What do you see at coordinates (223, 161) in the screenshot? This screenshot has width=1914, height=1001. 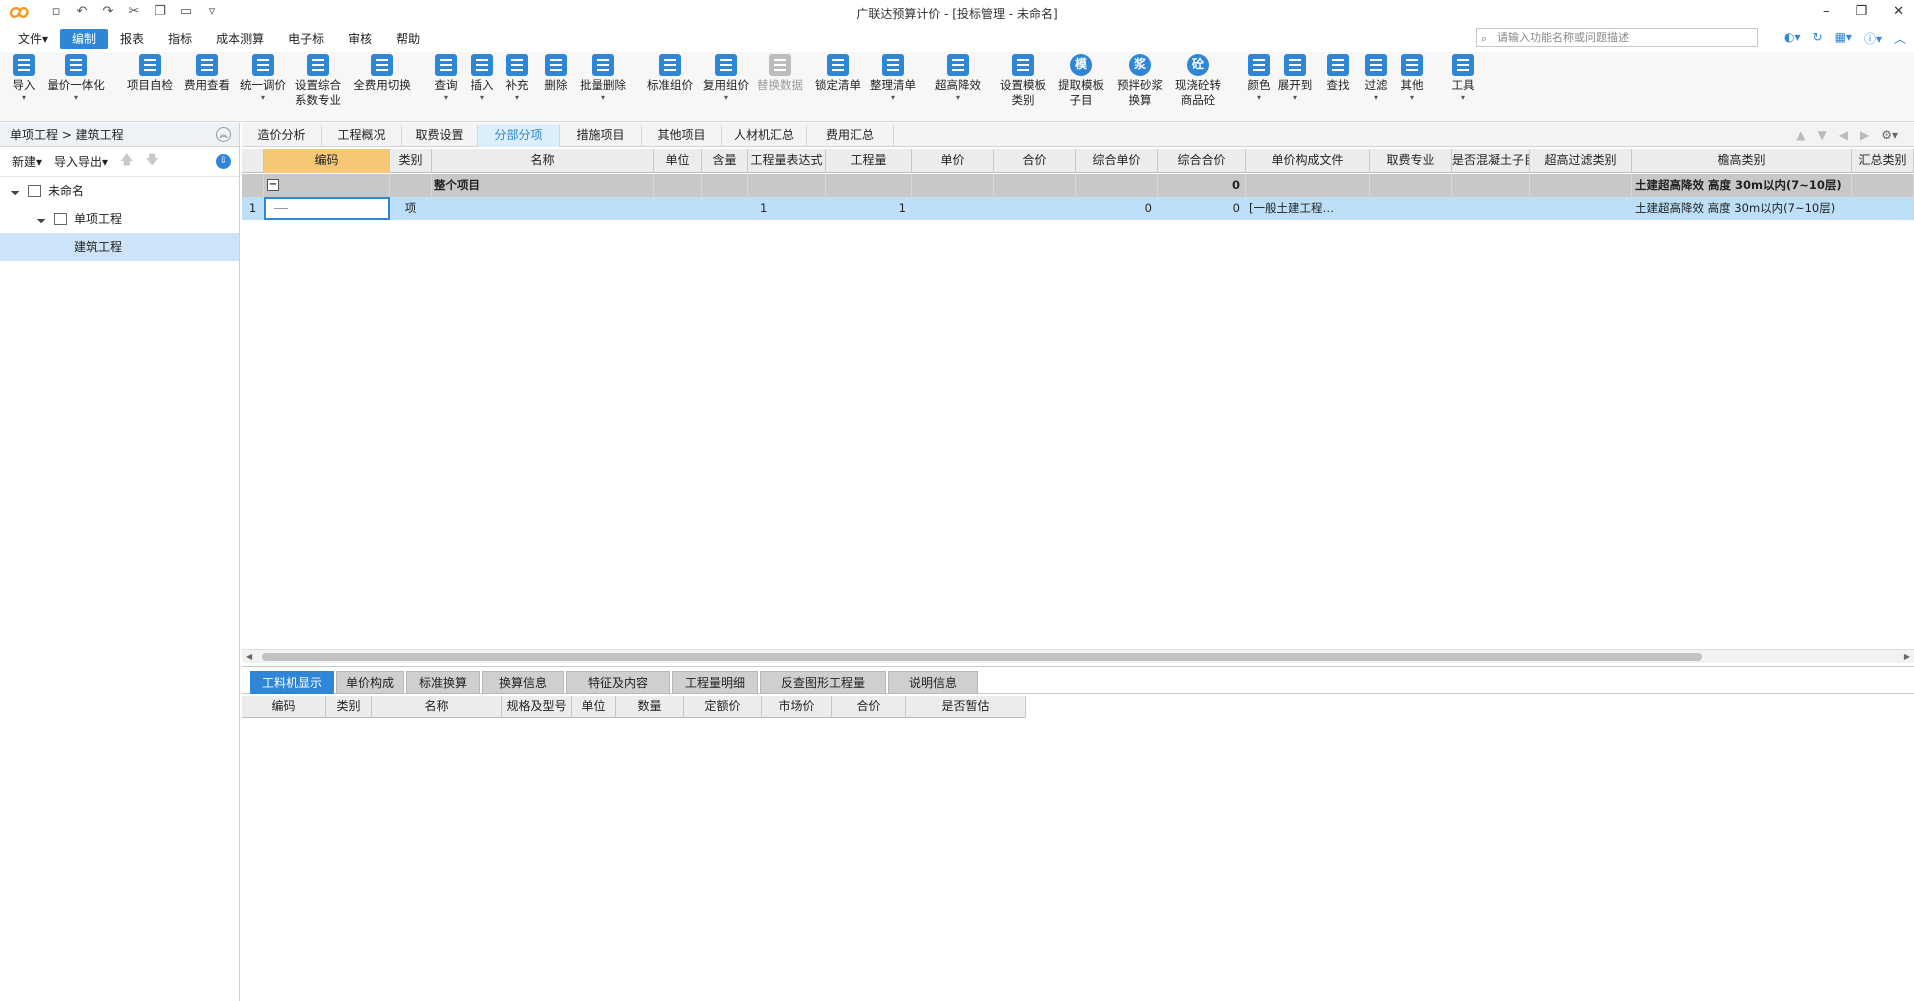 I see `download-icon: ⇩` at bounding box center [223, 161].